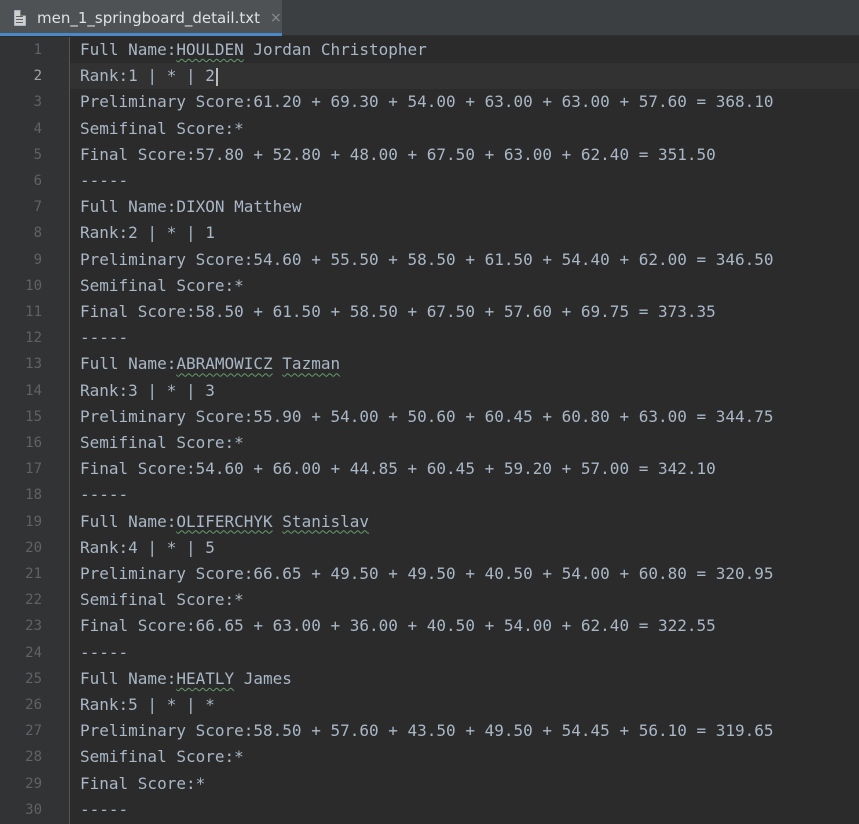 The width and height of the screenshot is (859, 824). What do you see at coordinates (37, 181) in the screenshot?
I see `line-number: 6` at bounding box center [37, 181].